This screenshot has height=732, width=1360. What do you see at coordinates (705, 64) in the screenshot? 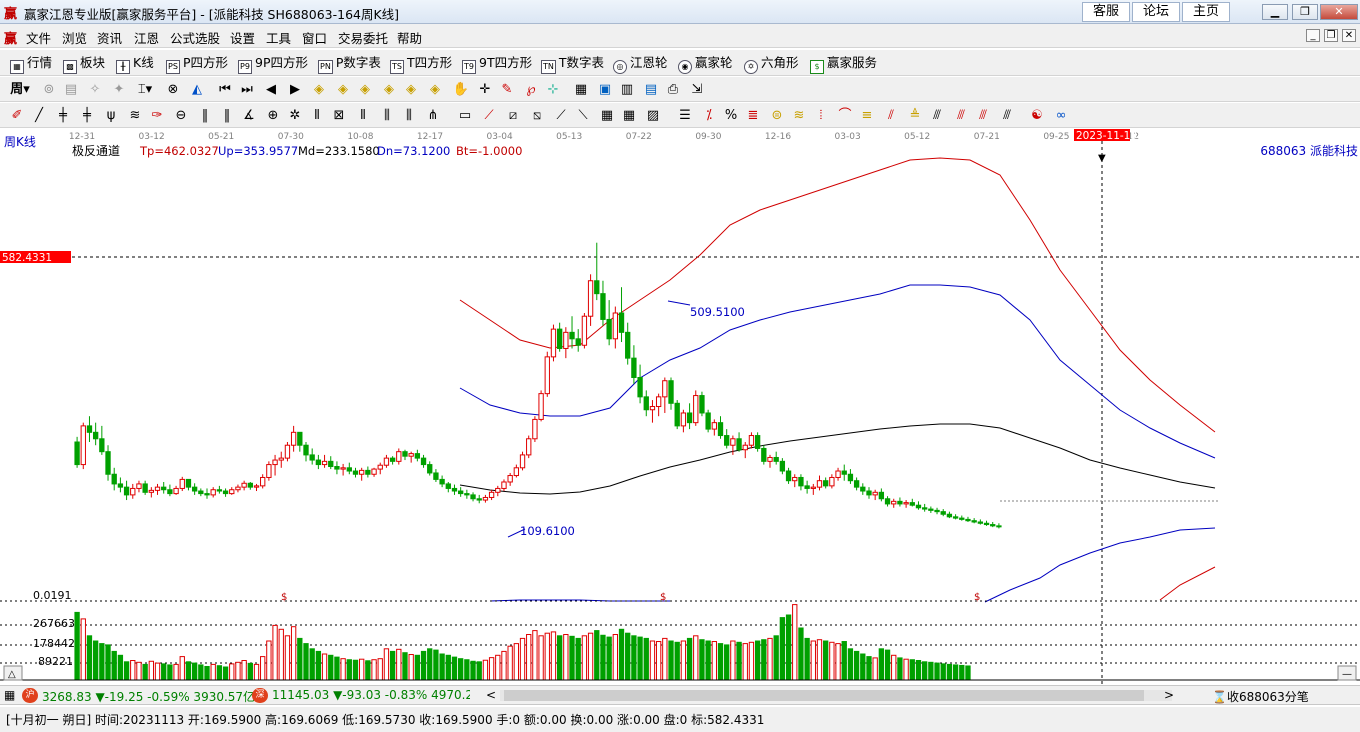
I see `tool-winner-wheel: ◉ 赢家轮` at bounding box center [705, 64].